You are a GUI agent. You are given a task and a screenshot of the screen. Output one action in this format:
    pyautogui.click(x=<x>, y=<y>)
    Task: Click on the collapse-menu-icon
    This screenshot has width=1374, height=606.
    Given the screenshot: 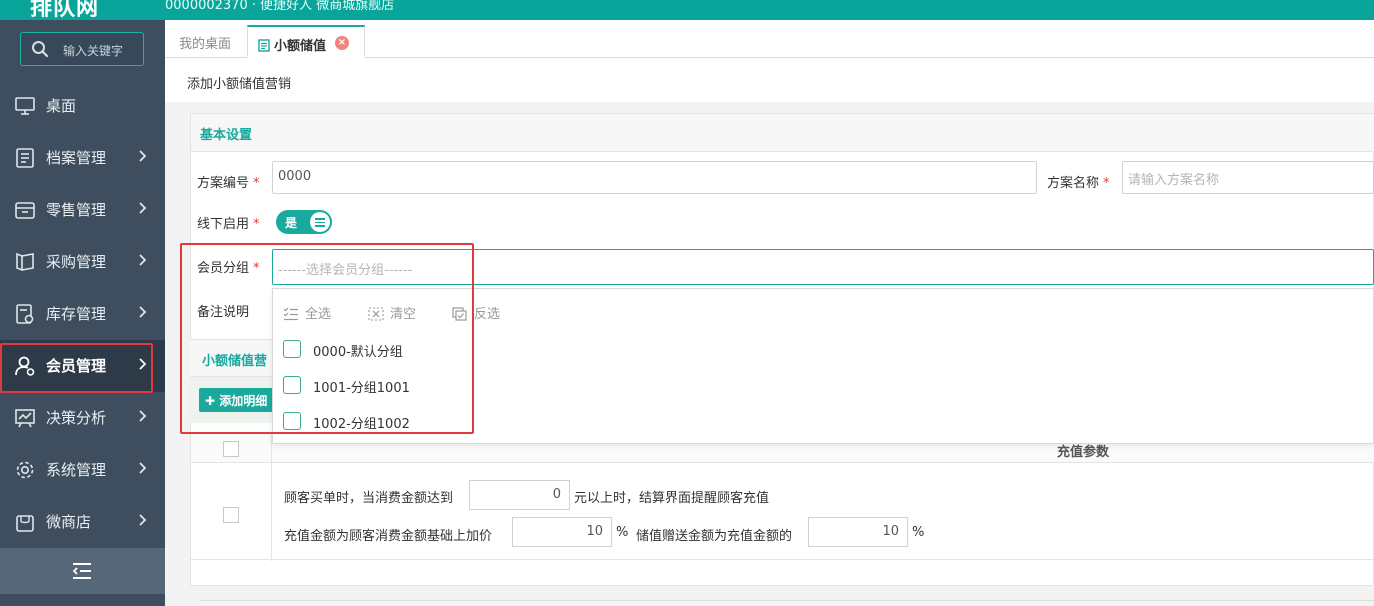 What is the action you would take?
    pyautogui.click(x=81, y=571)
    